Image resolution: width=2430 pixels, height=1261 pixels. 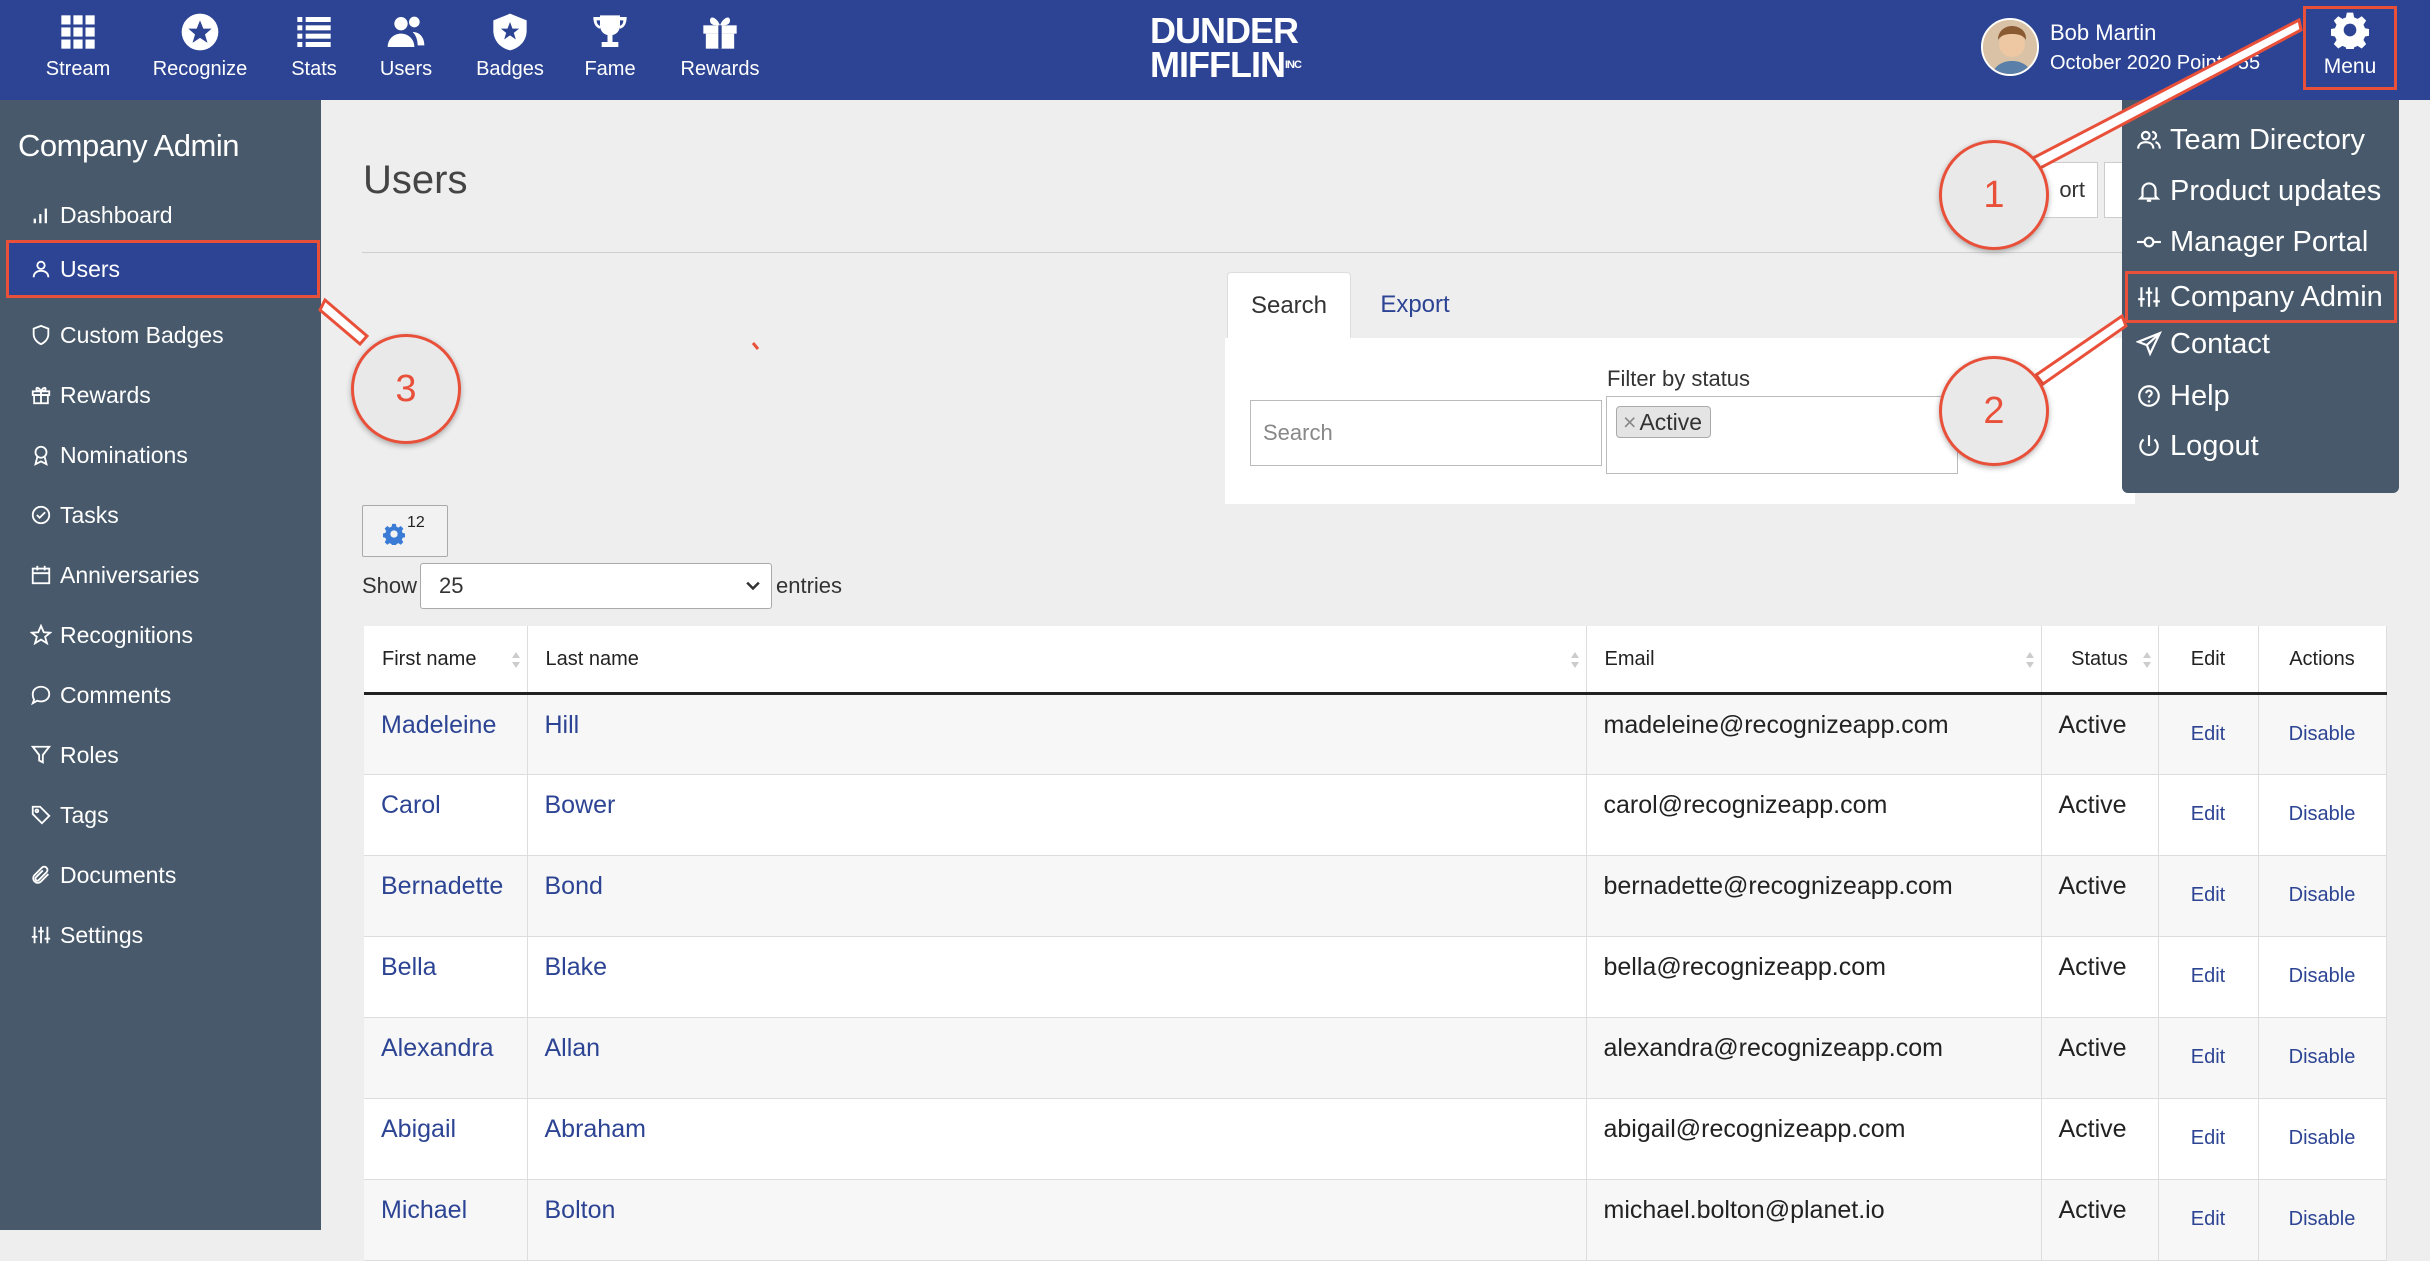 I want to click on menu-item-logout: Logout, so click(x=2197, y=446).